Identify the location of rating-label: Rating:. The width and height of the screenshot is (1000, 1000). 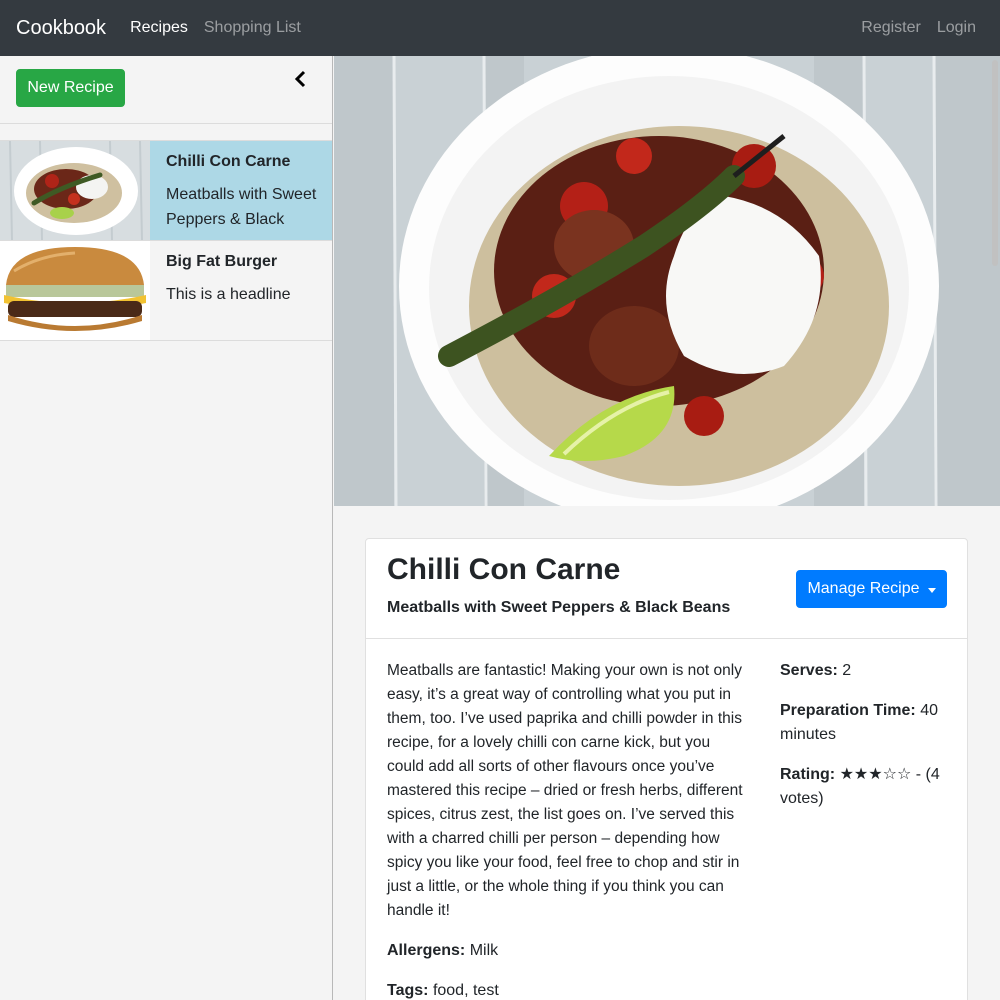
(808, 774).